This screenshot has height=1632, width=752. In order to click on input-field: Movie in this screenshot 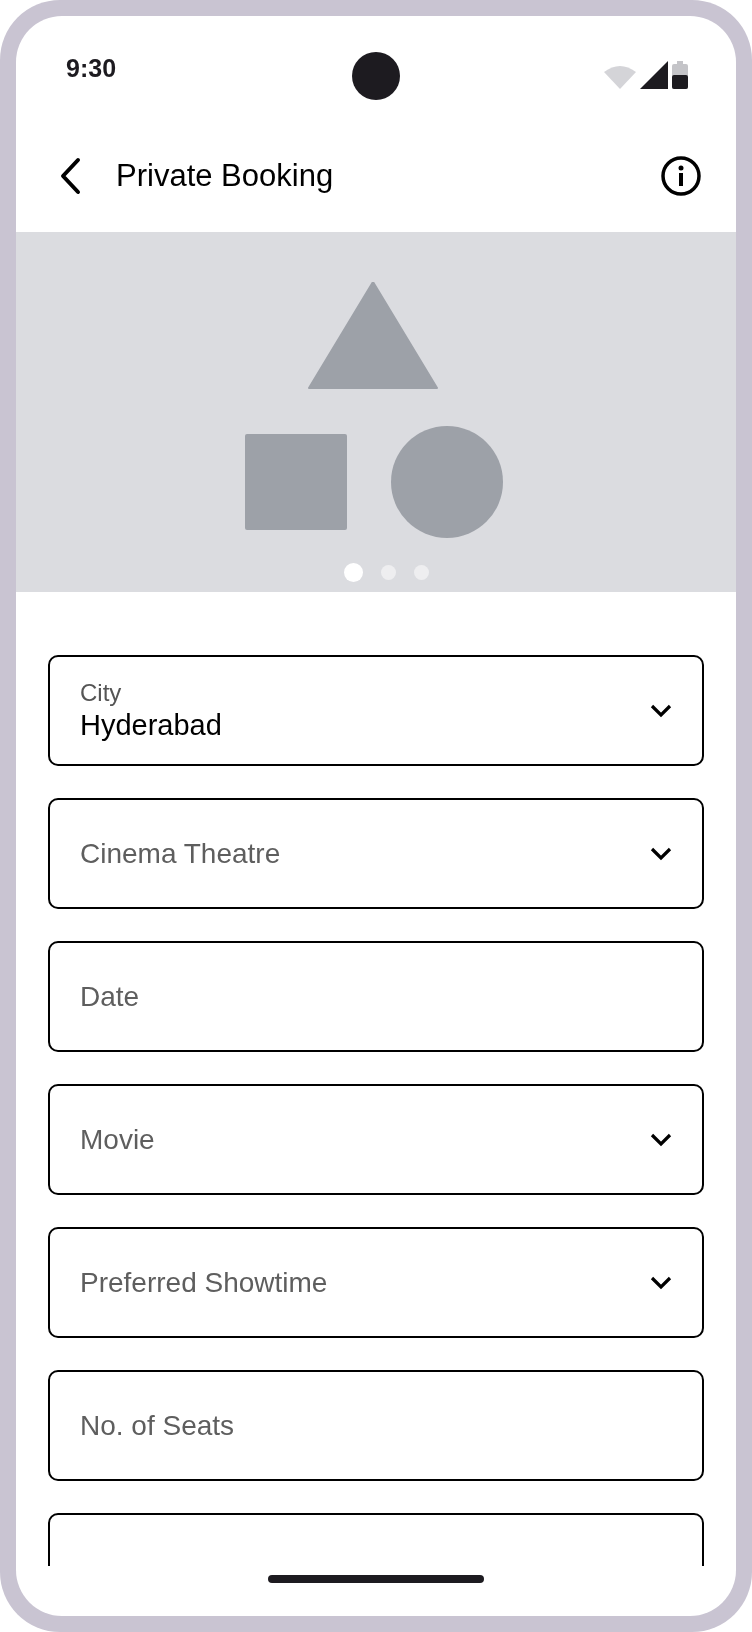, I will do `click(376, 1139)`.